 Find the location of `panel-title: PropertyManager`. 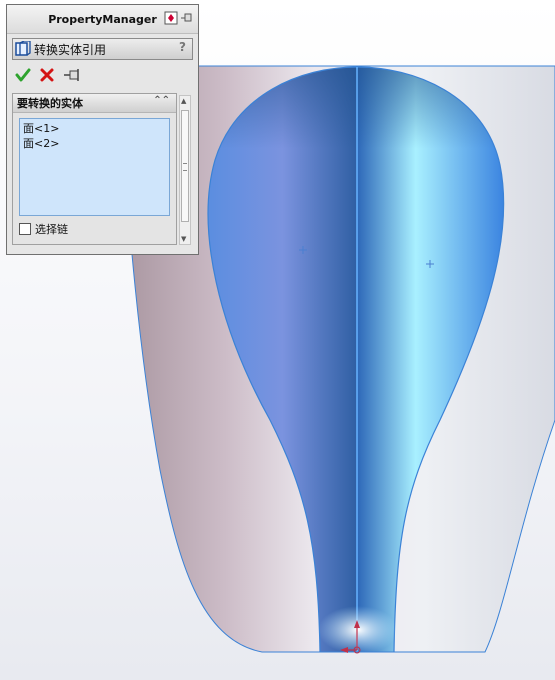

panel-title: PropertyManager is located at coordinates (102, 19).